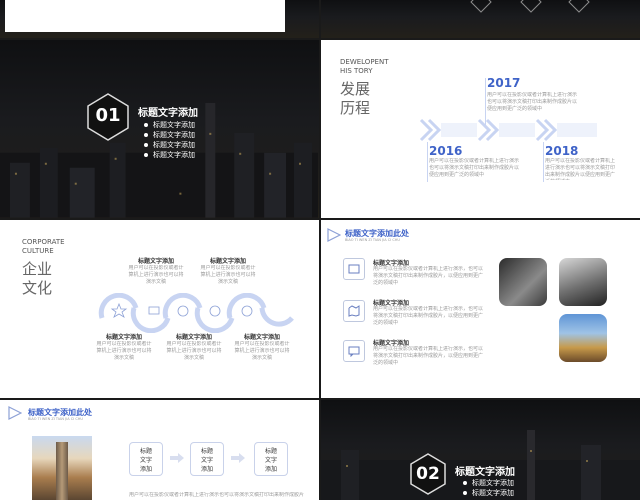 The height and width of the screenshot is (500, 640). What do you see at coordinates (228, 271) in the screenshot?
I see `culture-item-top-2: 标题文字添加 用户可以在投影仪或者计算机上进行演示也可以将演示文稿` at bounding box center [228, 271].